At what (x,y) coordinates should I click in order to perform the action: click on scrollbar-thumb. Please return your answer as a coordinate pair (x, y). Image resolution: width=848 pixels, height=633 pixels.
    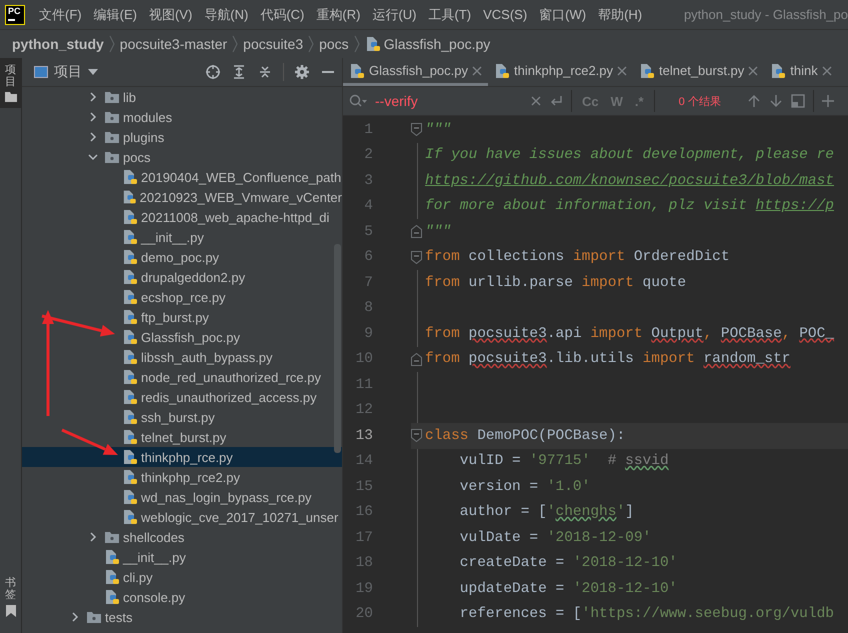
    Looking at the image, I should click on (337, 348).